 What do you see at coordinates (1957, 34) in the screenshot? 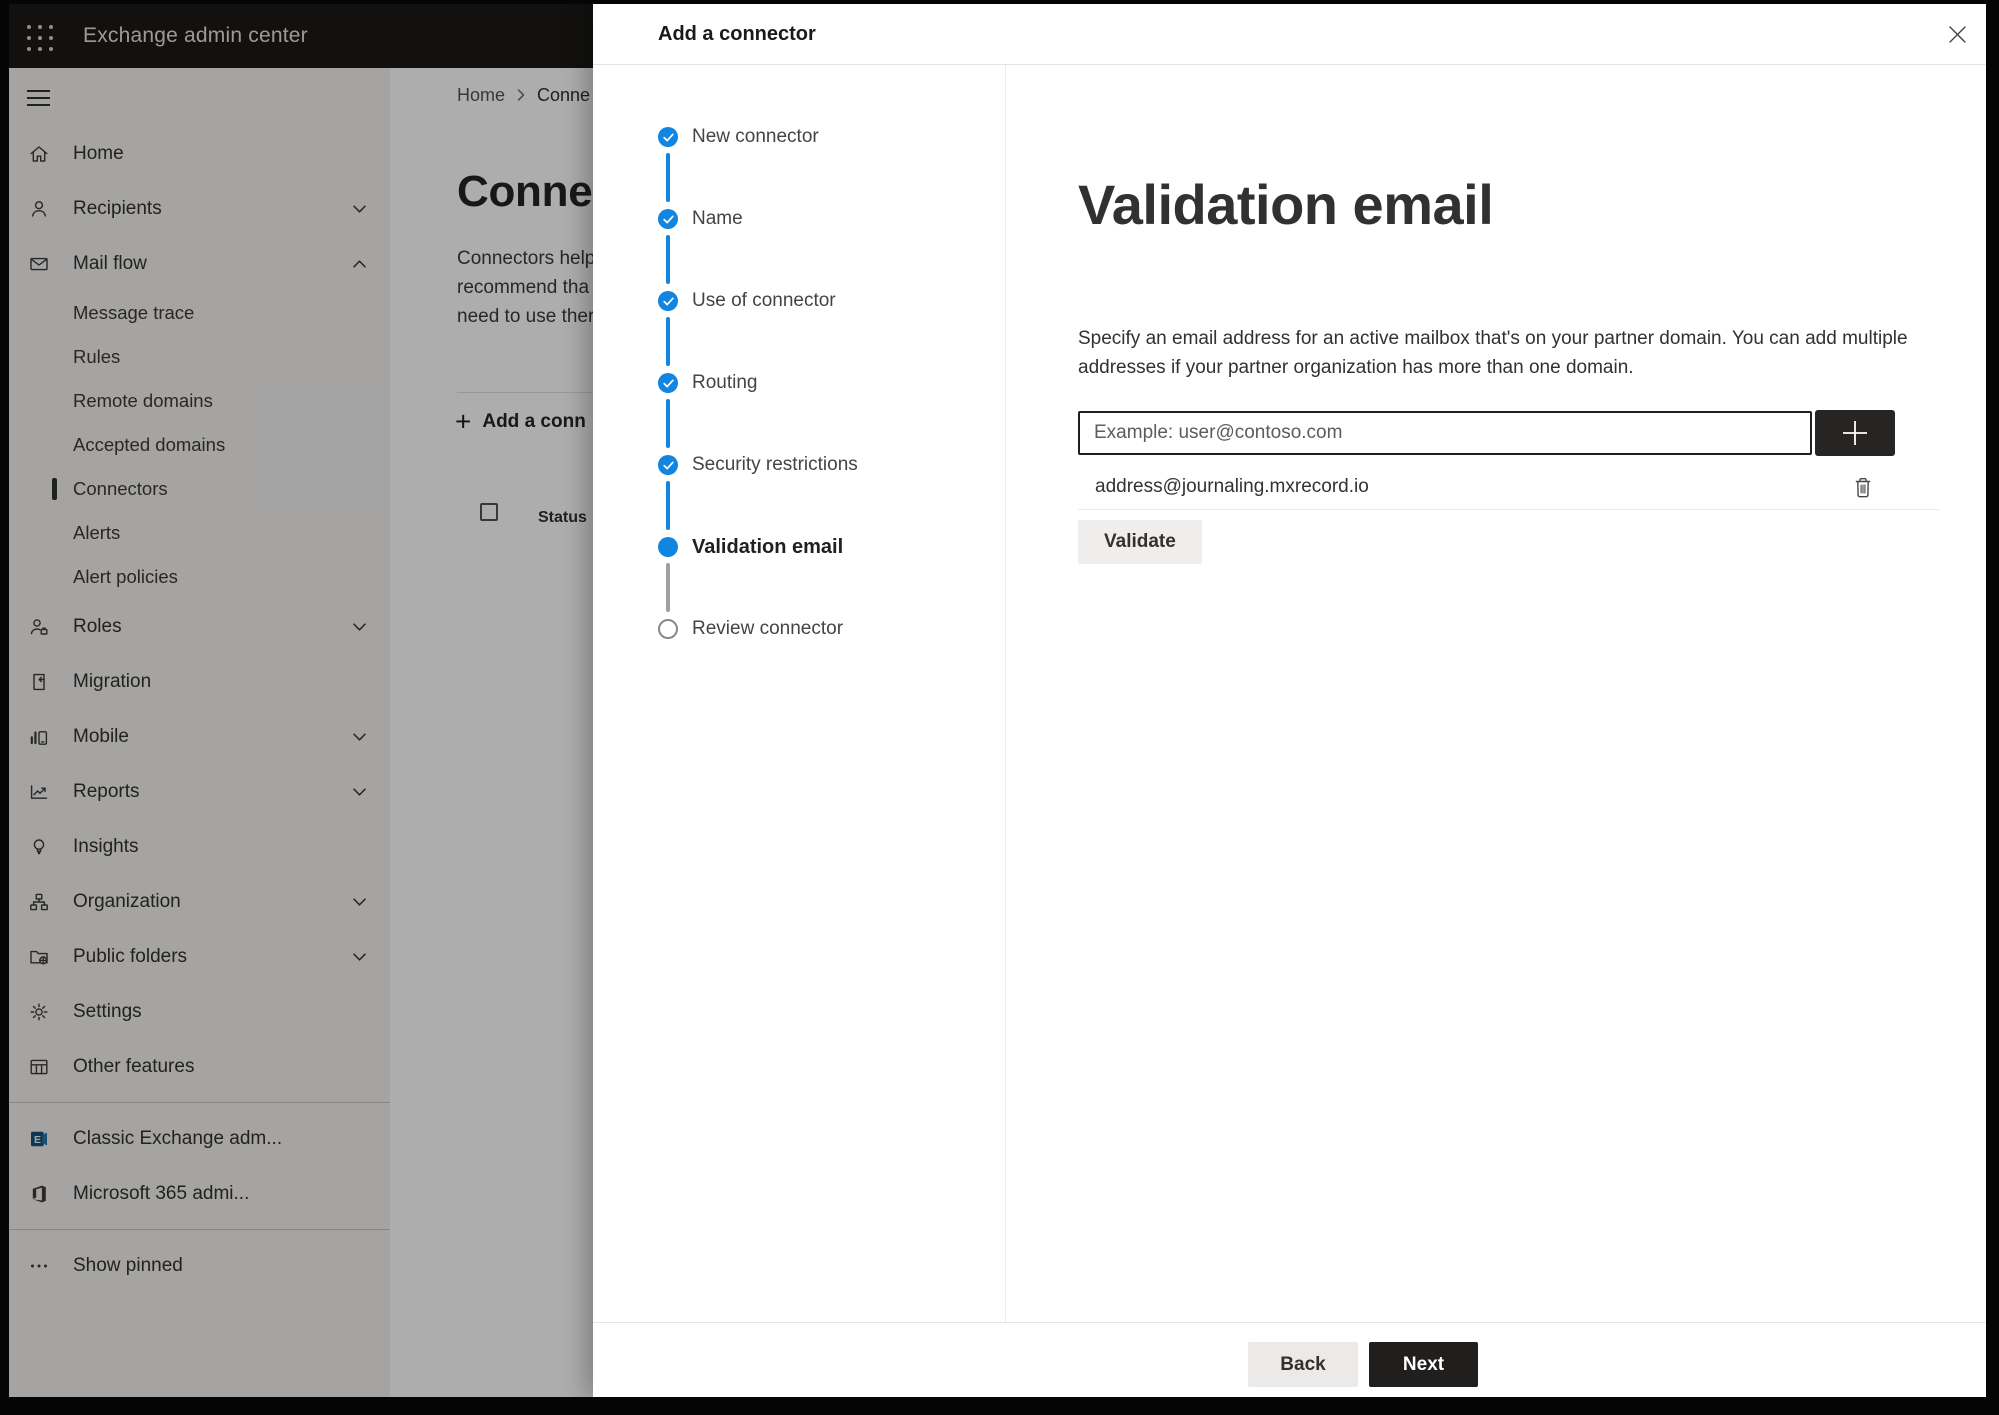
I see `close-icon` at bounding box center [1957, 34].